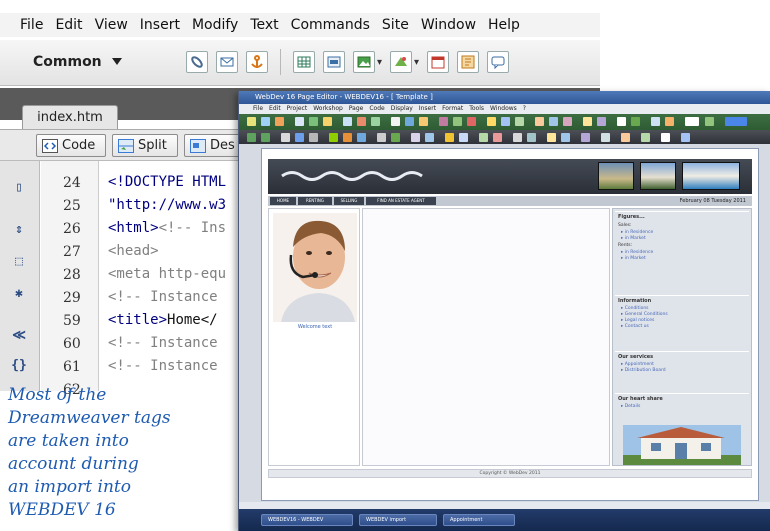 Image resolution: width=770 pixels, height=531 pixels. I want to click on webdev-menu-insert: Insert, so click(427, 109).